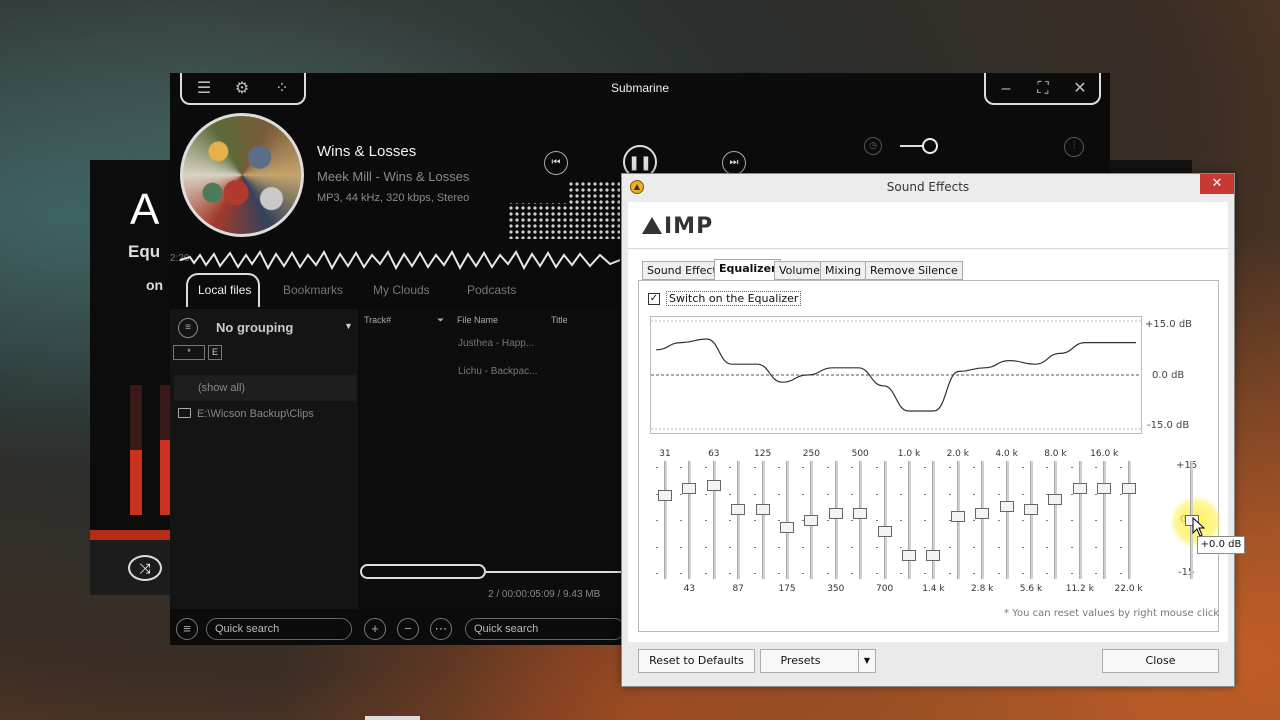  Describe the element at coordinates (843, 270) in the screenshot. I see `tab-mixing: Mixing` at that location.